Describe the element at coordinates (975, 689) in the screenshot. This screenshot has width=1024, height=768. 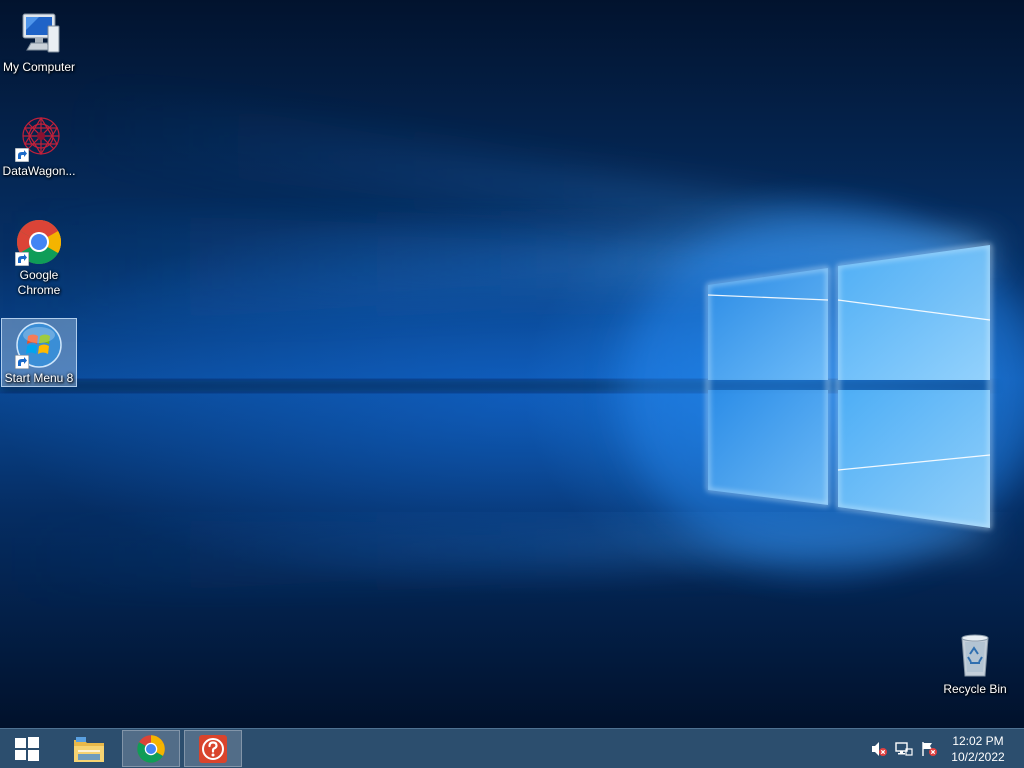
I see `desktop-icon-label: Recycle Bin` at that location.